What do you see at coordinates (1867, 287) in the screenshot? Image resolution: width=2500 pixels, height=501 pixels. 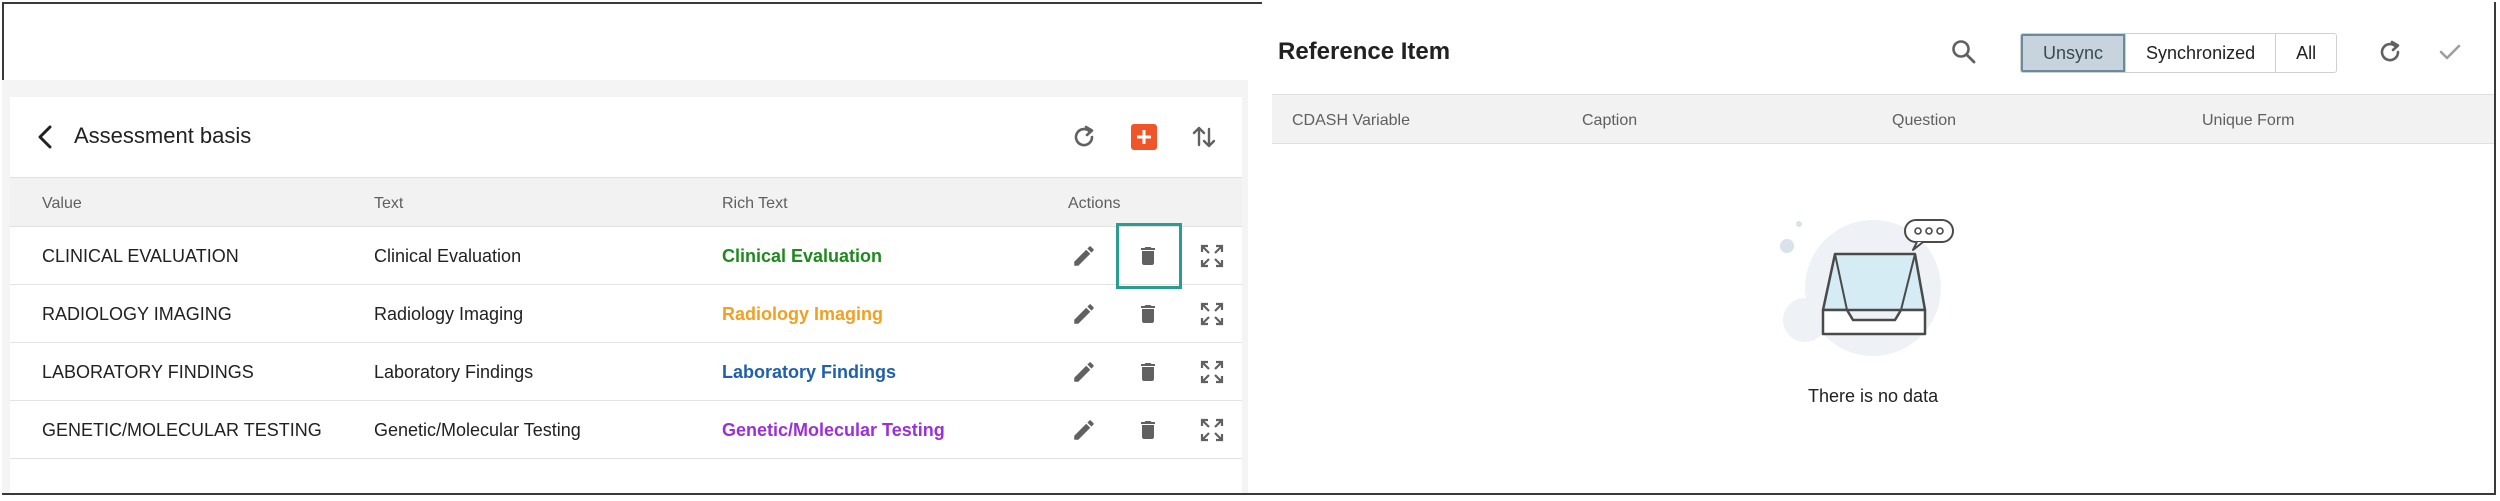 I see `empty-inbox-illustration` at bounding box center [1867, 287].